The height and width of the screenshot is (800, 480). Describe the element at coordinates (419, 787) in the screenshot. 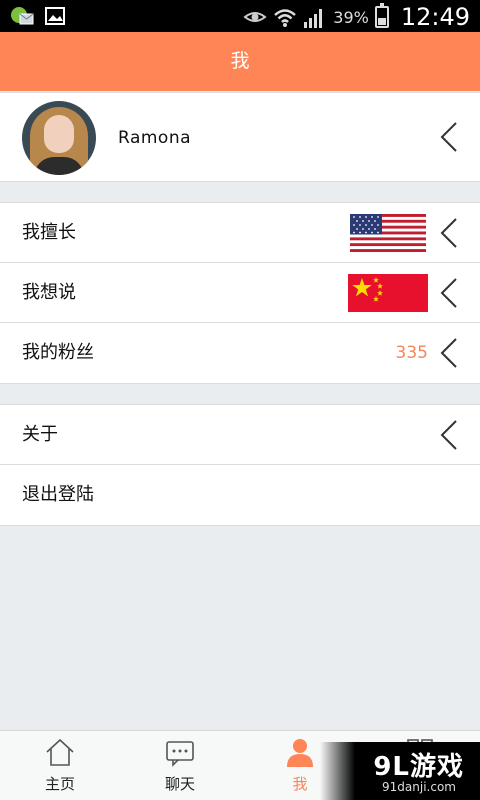

I see `watermark-url: 91danji.com` at that location.